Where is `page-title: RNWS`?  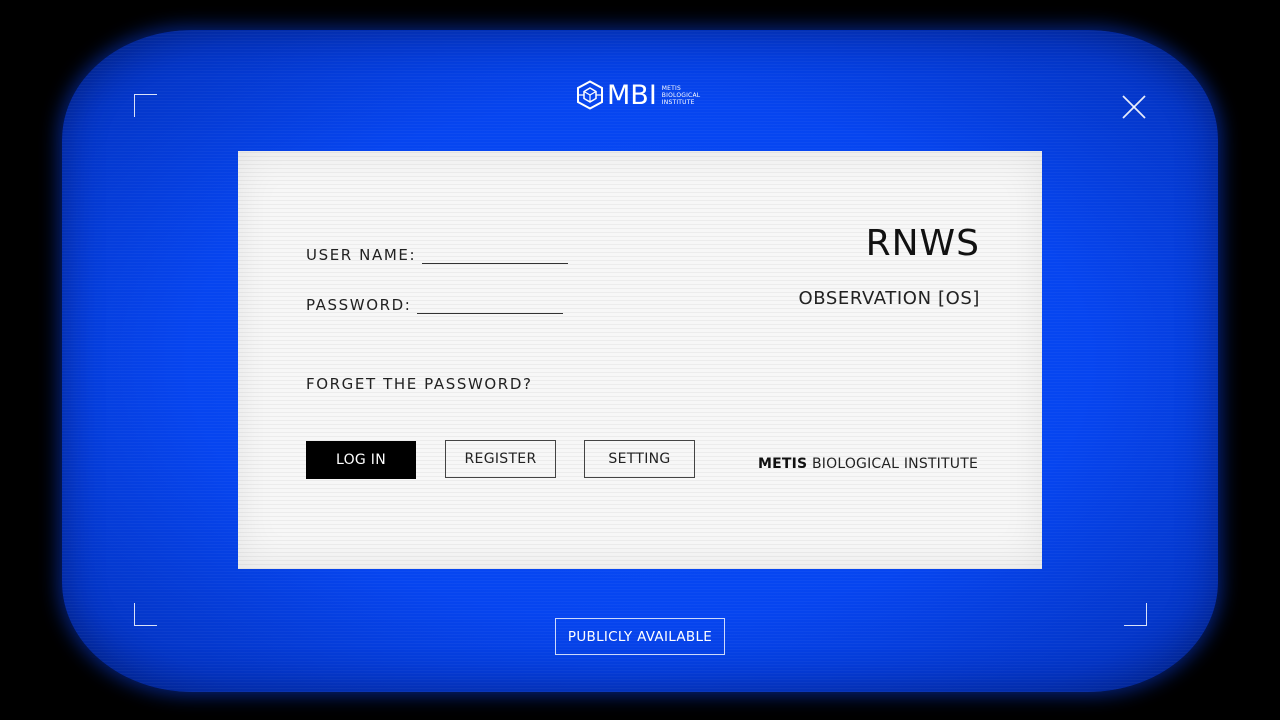 page-title: RNWS is located at coordinates (922, 243).